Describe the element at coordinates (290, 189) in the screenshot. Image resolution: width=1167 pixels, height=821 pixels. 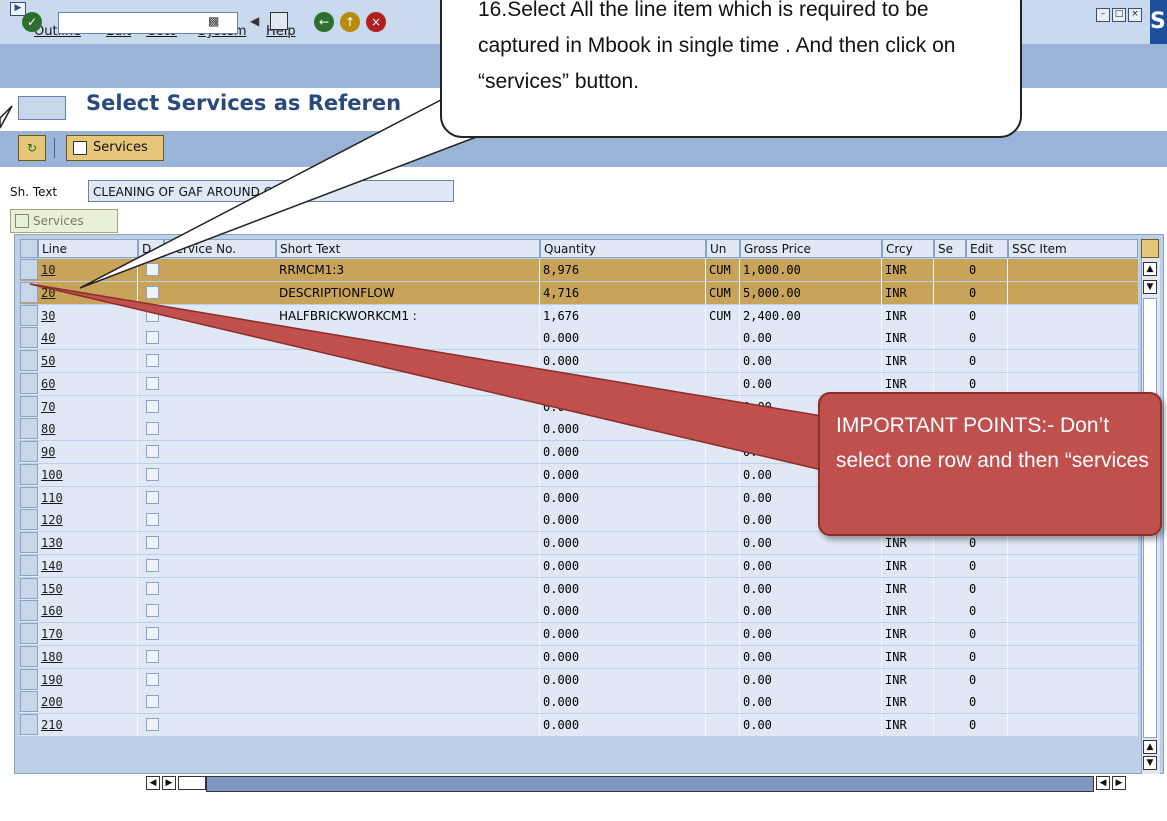
I see `top-callout-pointer` at that location.